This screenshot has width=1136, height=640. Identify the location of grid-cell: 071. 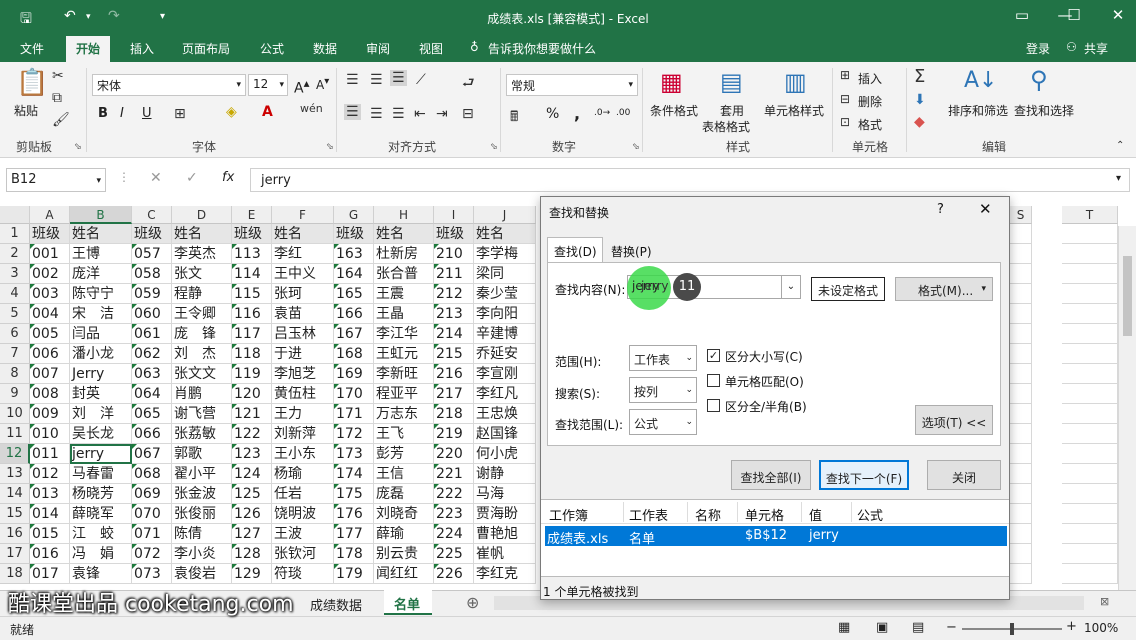
(152, 534).